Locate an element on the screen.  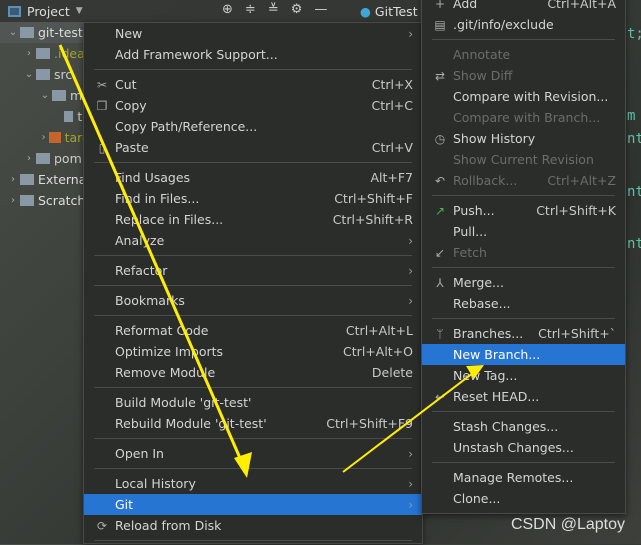
arrow-to-new-branch is located at coordinates (408, 422).